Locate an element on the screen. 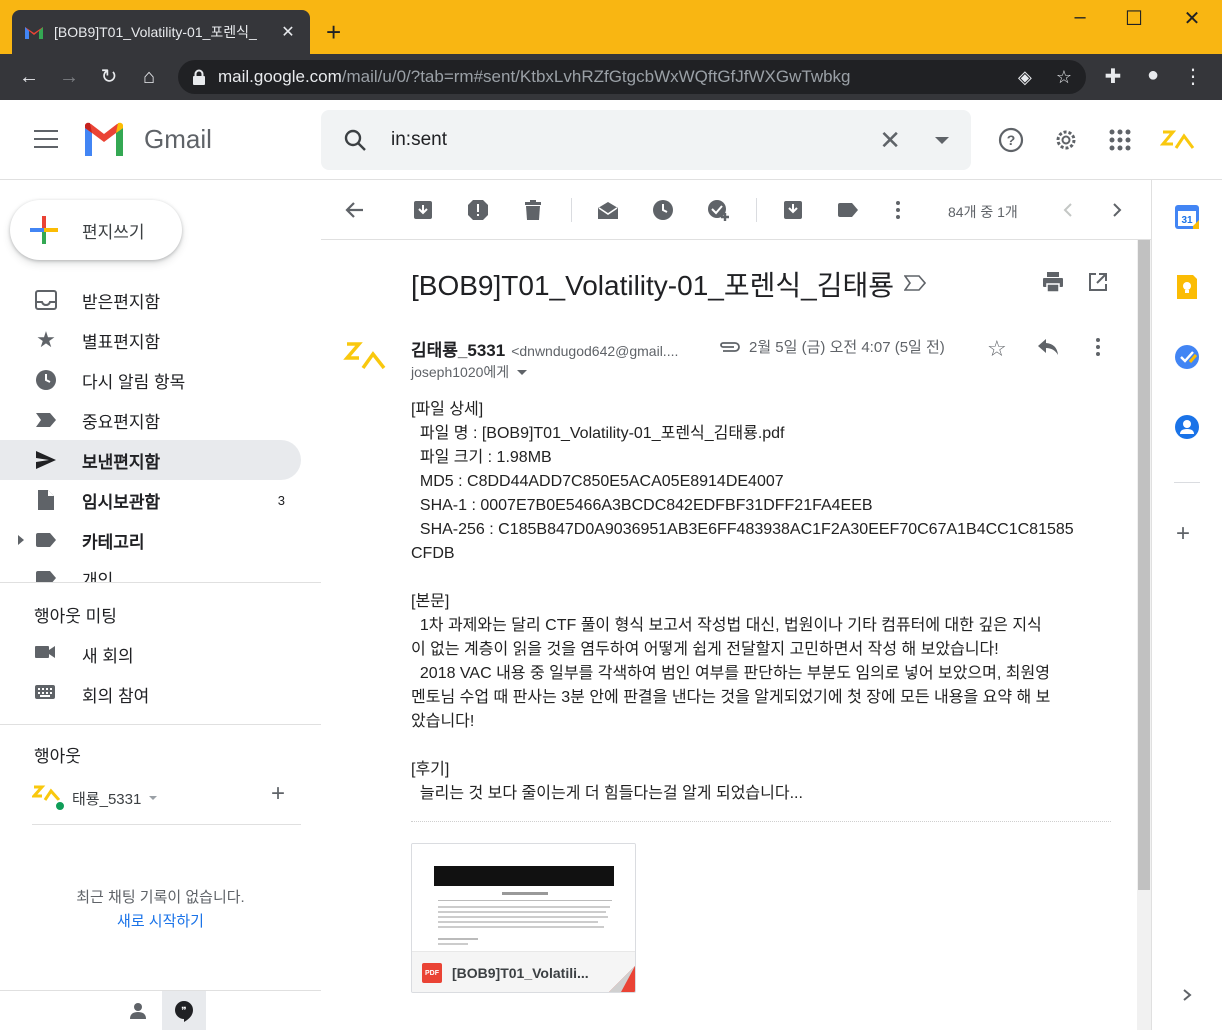 The image size is (1222, 1030). hangouts-user: 태룡_5331 is located at coordinates (94, 798).